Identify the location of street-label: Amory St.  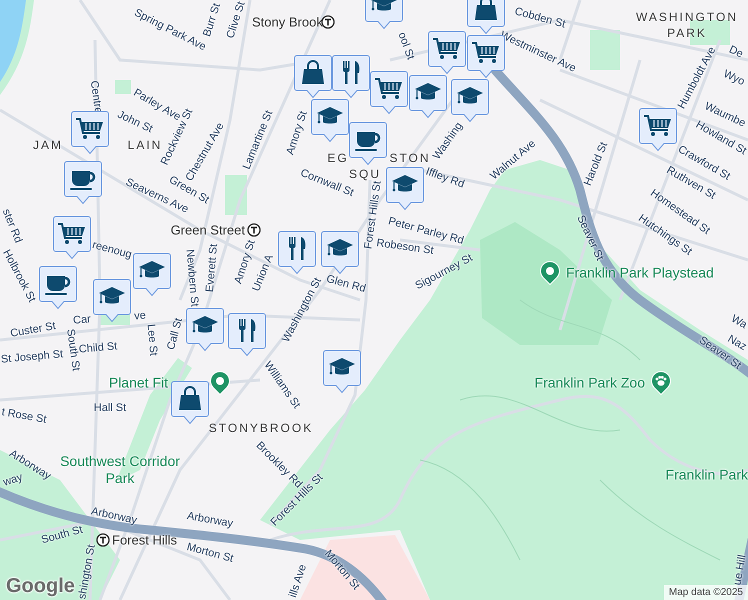
(297, 133).